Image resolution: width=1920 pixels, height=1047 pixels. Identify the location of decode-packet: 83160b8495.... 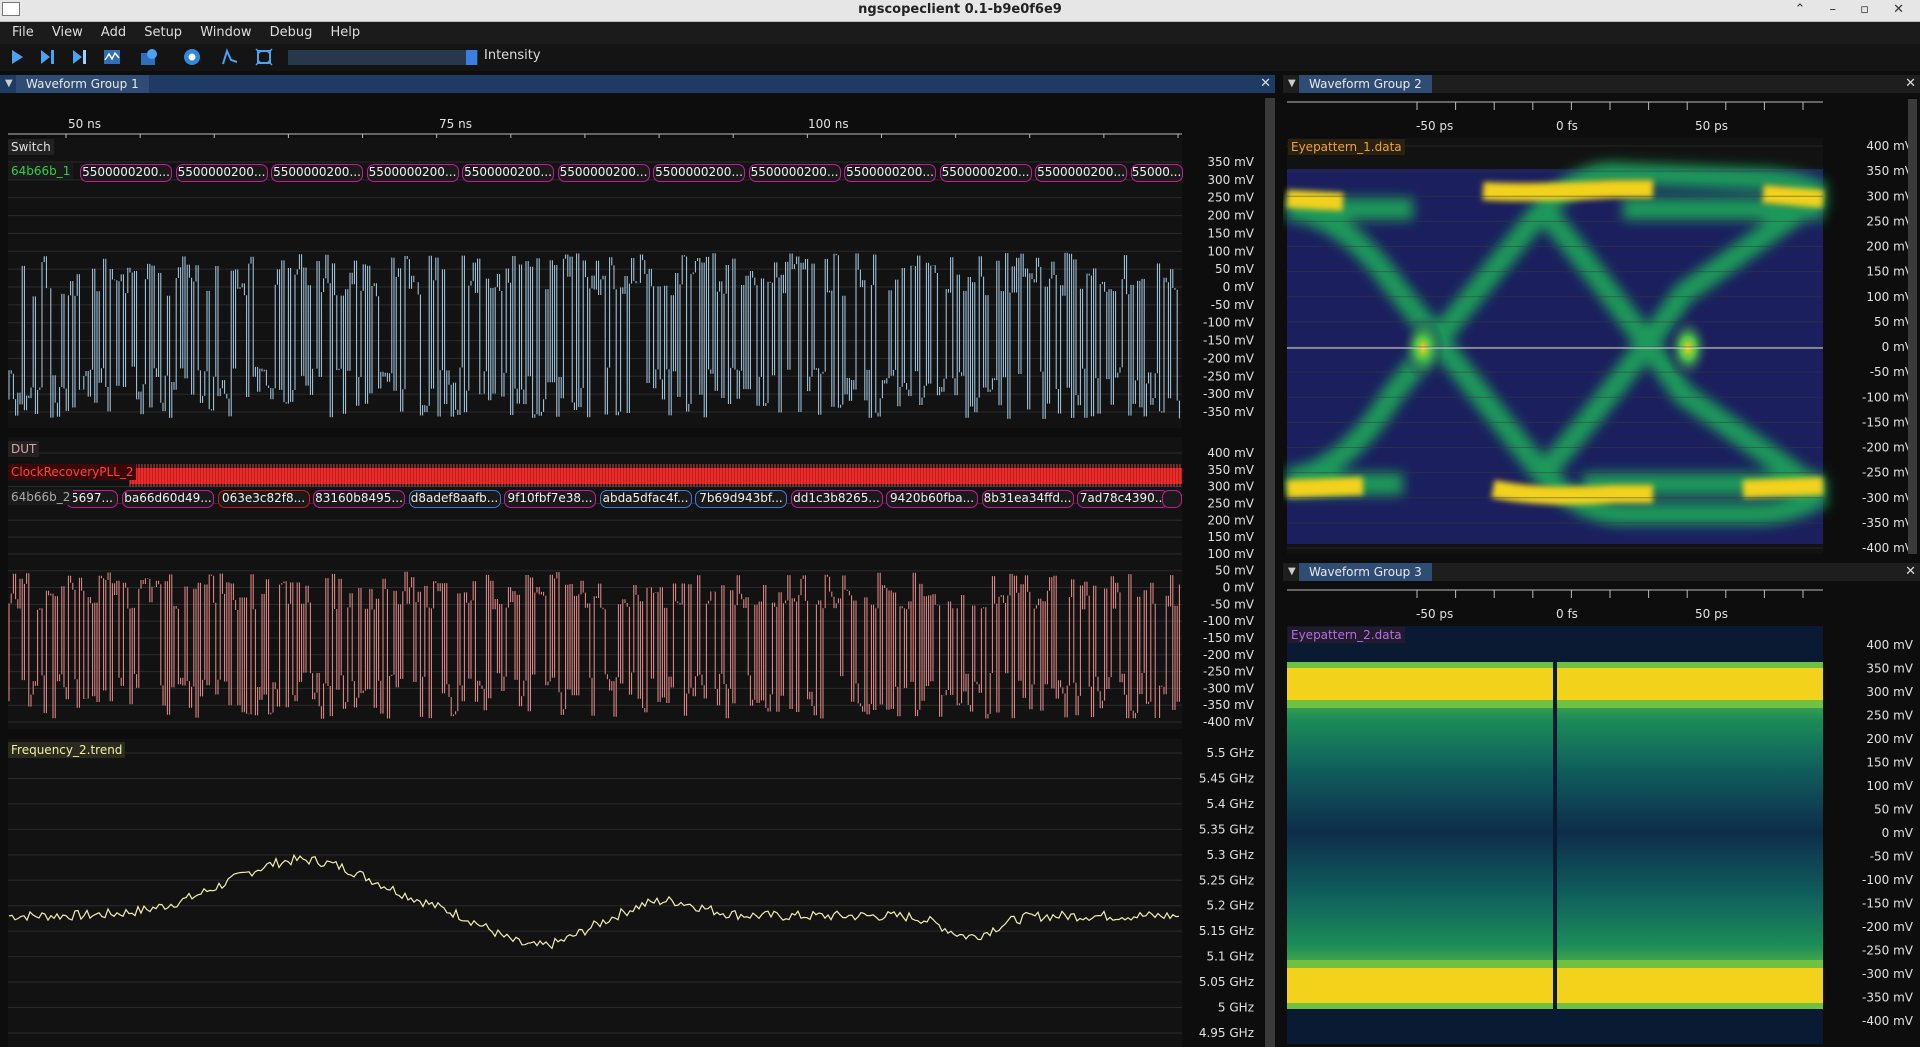
(359, 499).